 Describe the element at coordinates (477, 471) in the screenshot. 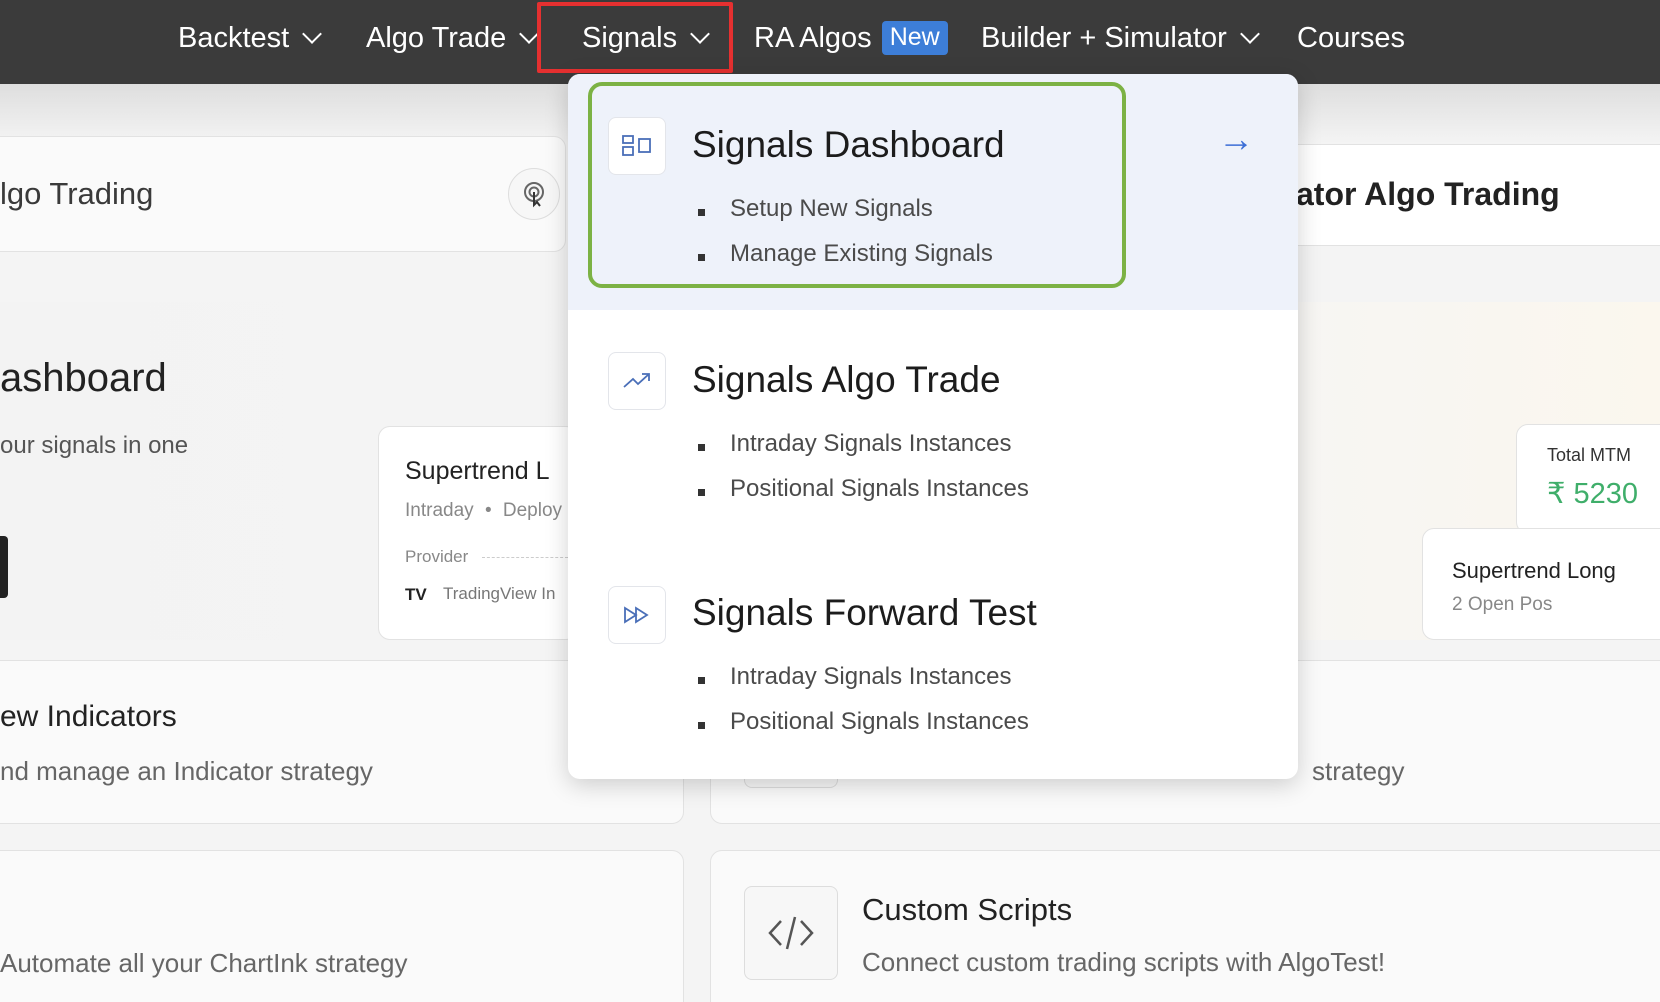

I see `strategy-card-name: Supertrend L` at that location.